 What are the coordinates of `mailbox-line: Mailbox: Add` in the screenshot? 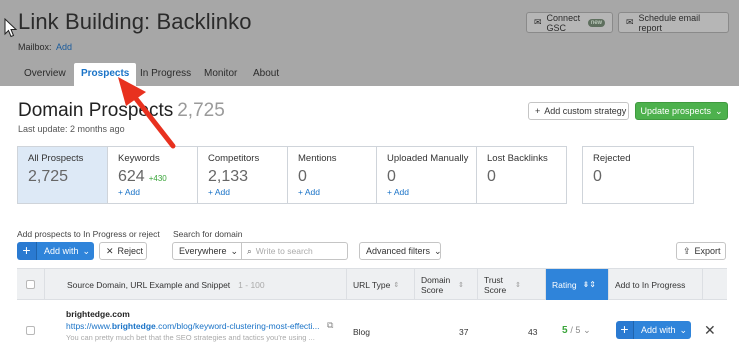 It's located at (45, 47).